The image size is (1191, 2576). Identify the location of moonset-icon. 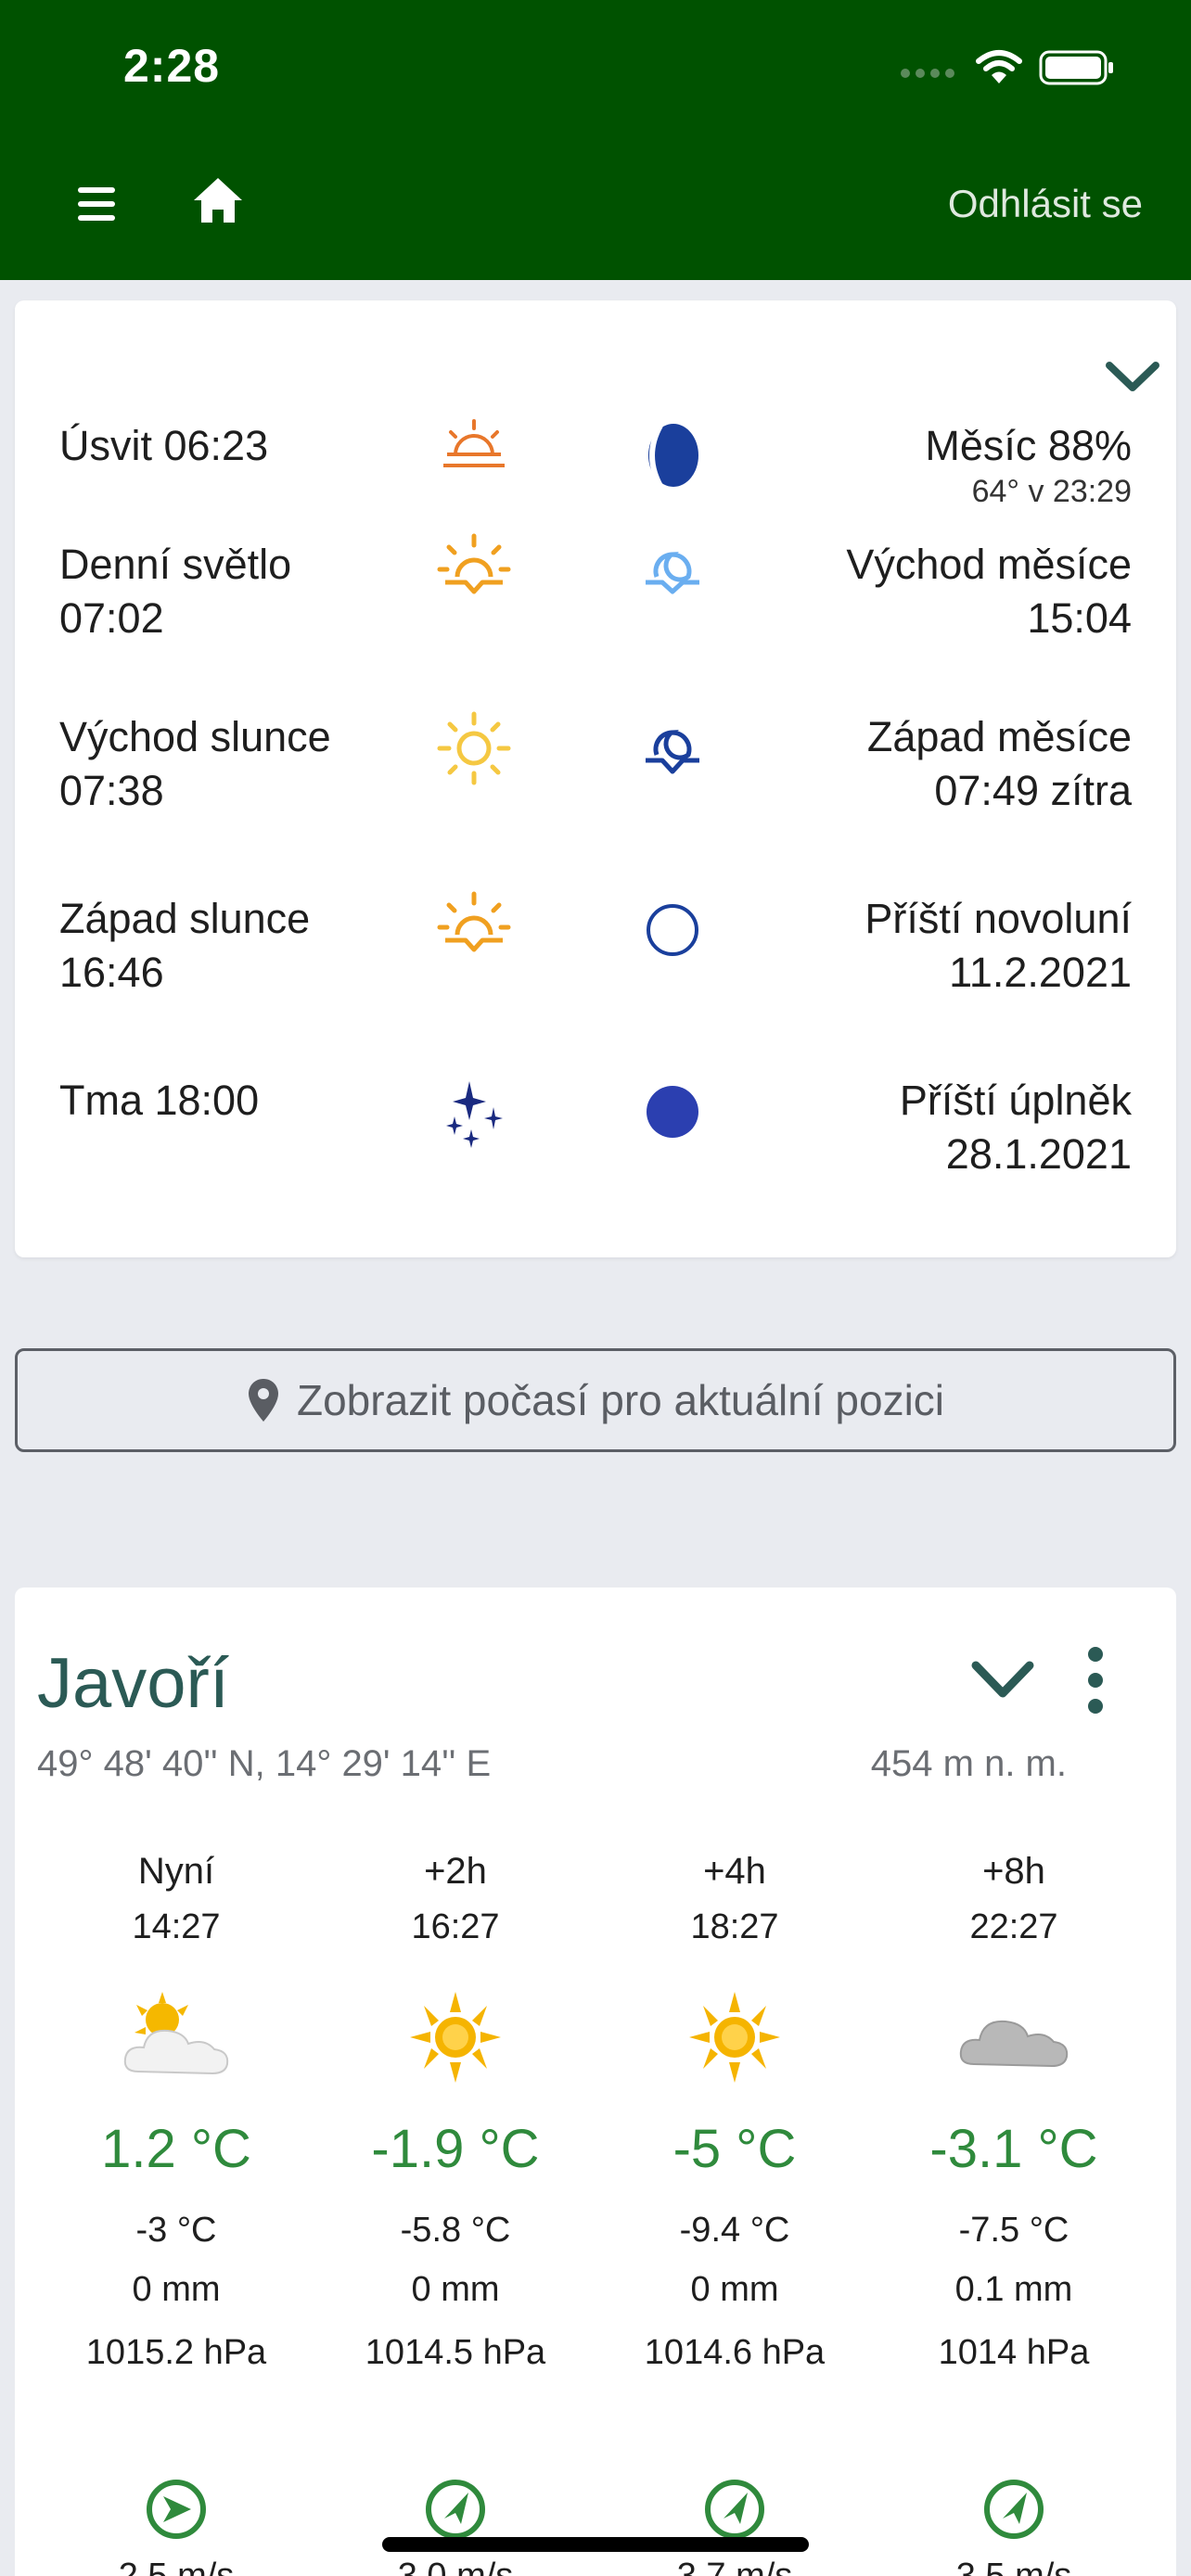
(673, 752).